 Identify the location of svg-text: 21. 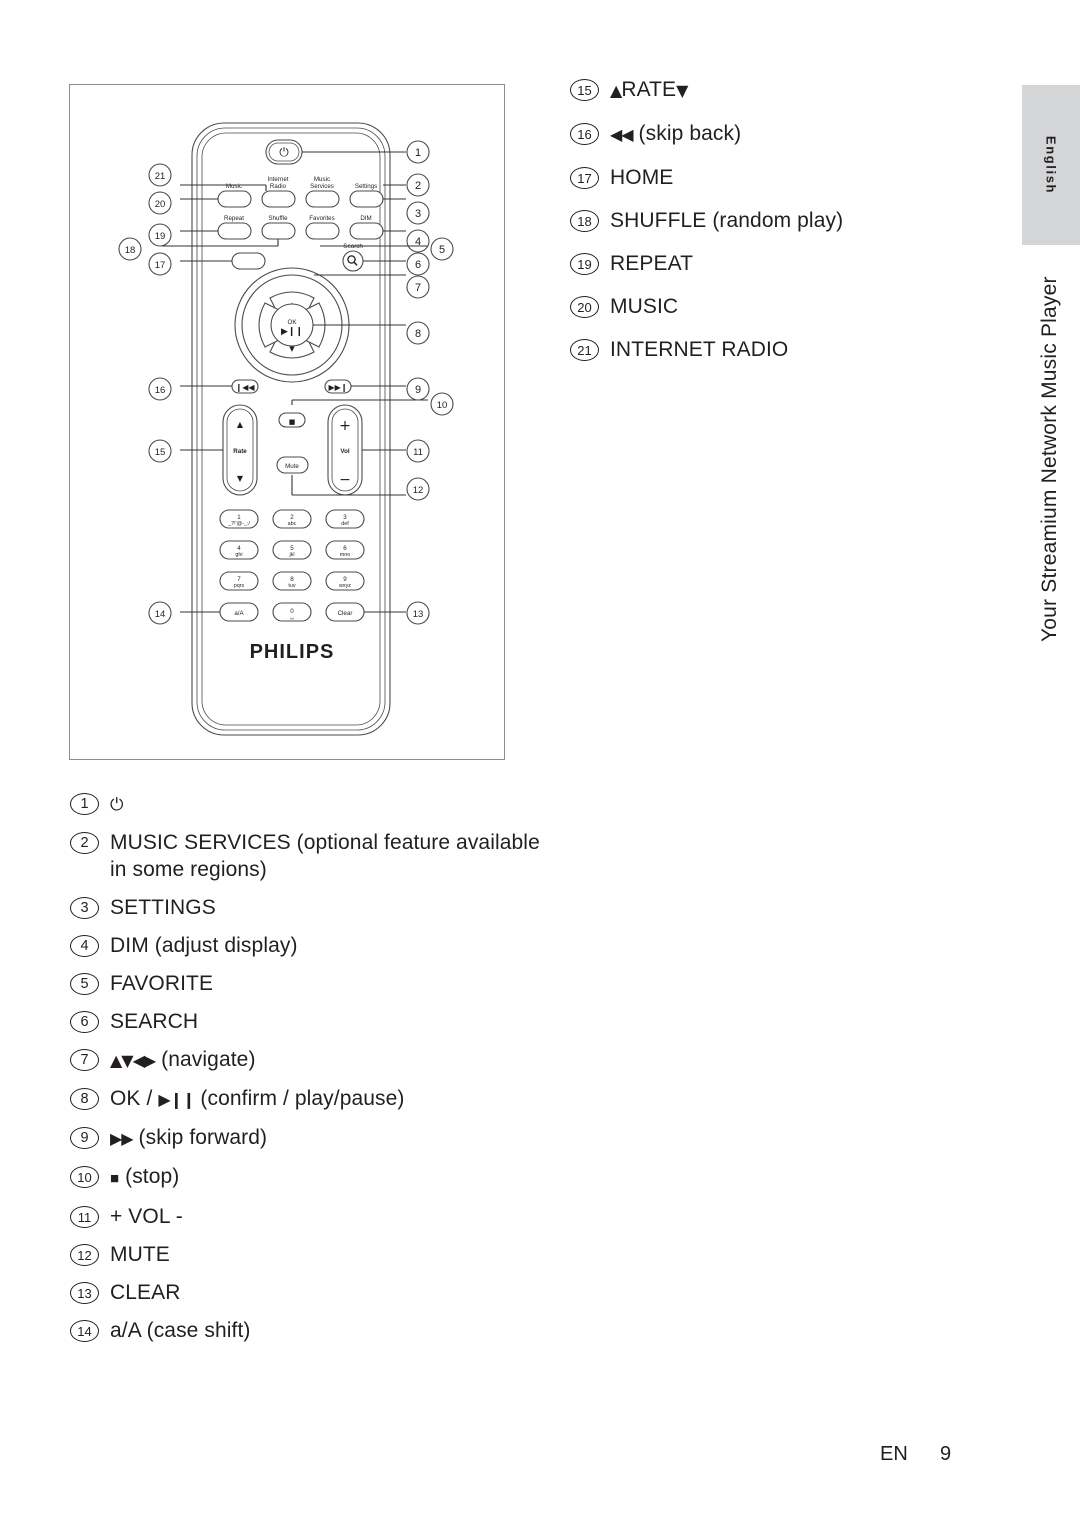
(160, 176).